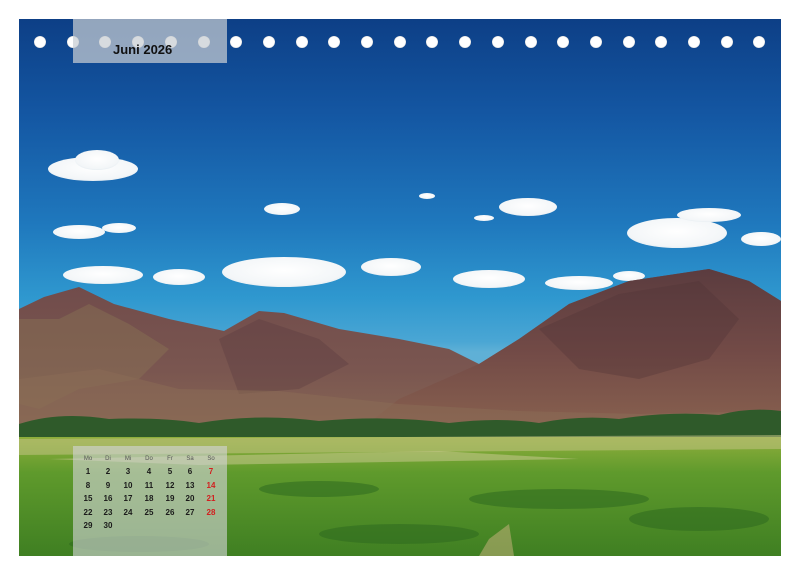  Describe the element at coordinates (108, 459) in the screenshot. I see `weekday-header: Di` at that location.